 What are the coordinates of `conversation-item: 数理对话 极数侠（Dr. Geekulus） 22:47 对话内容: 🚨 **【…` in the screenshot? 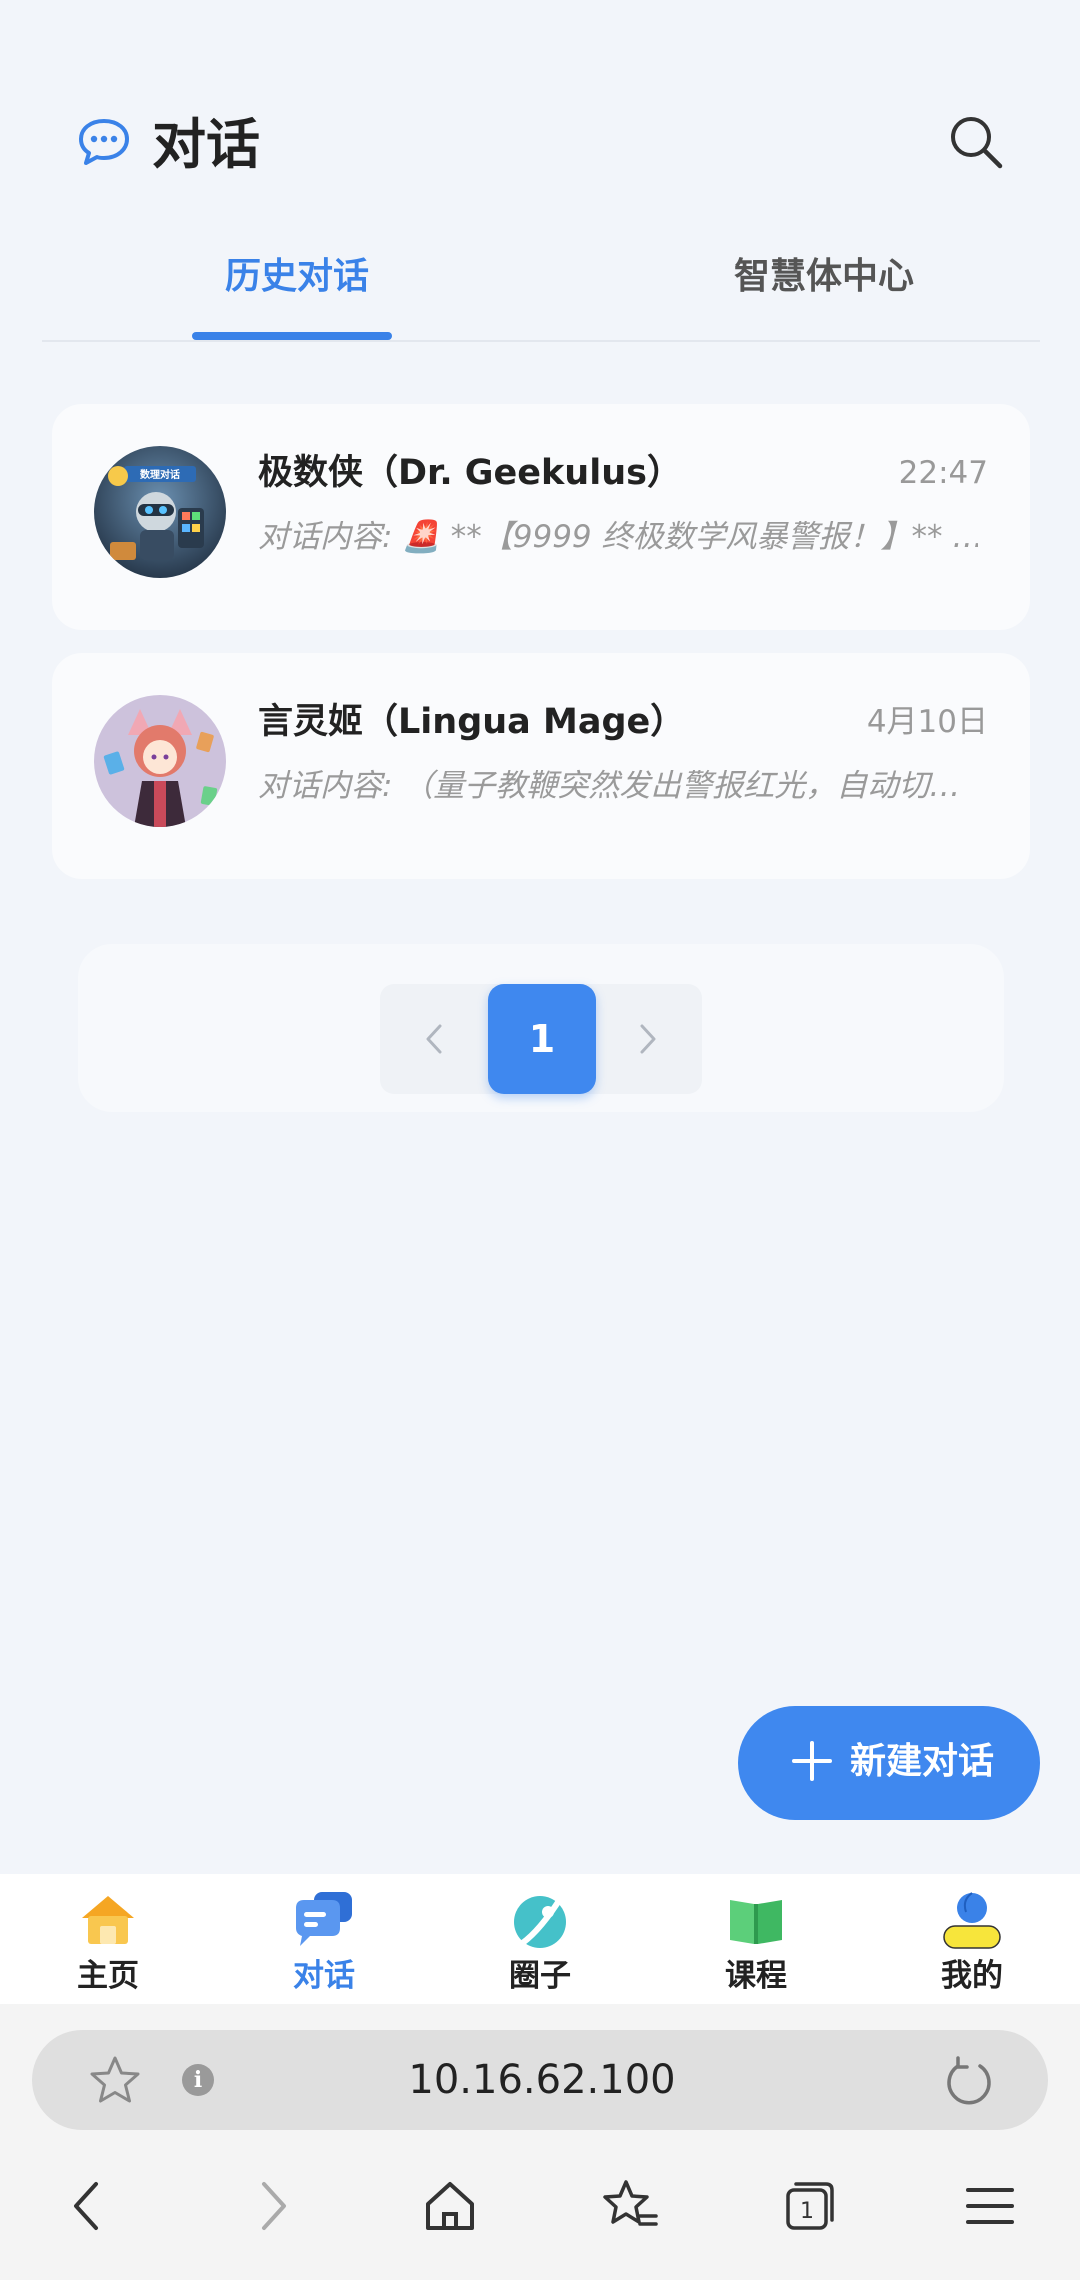 It's located at (541, 517).